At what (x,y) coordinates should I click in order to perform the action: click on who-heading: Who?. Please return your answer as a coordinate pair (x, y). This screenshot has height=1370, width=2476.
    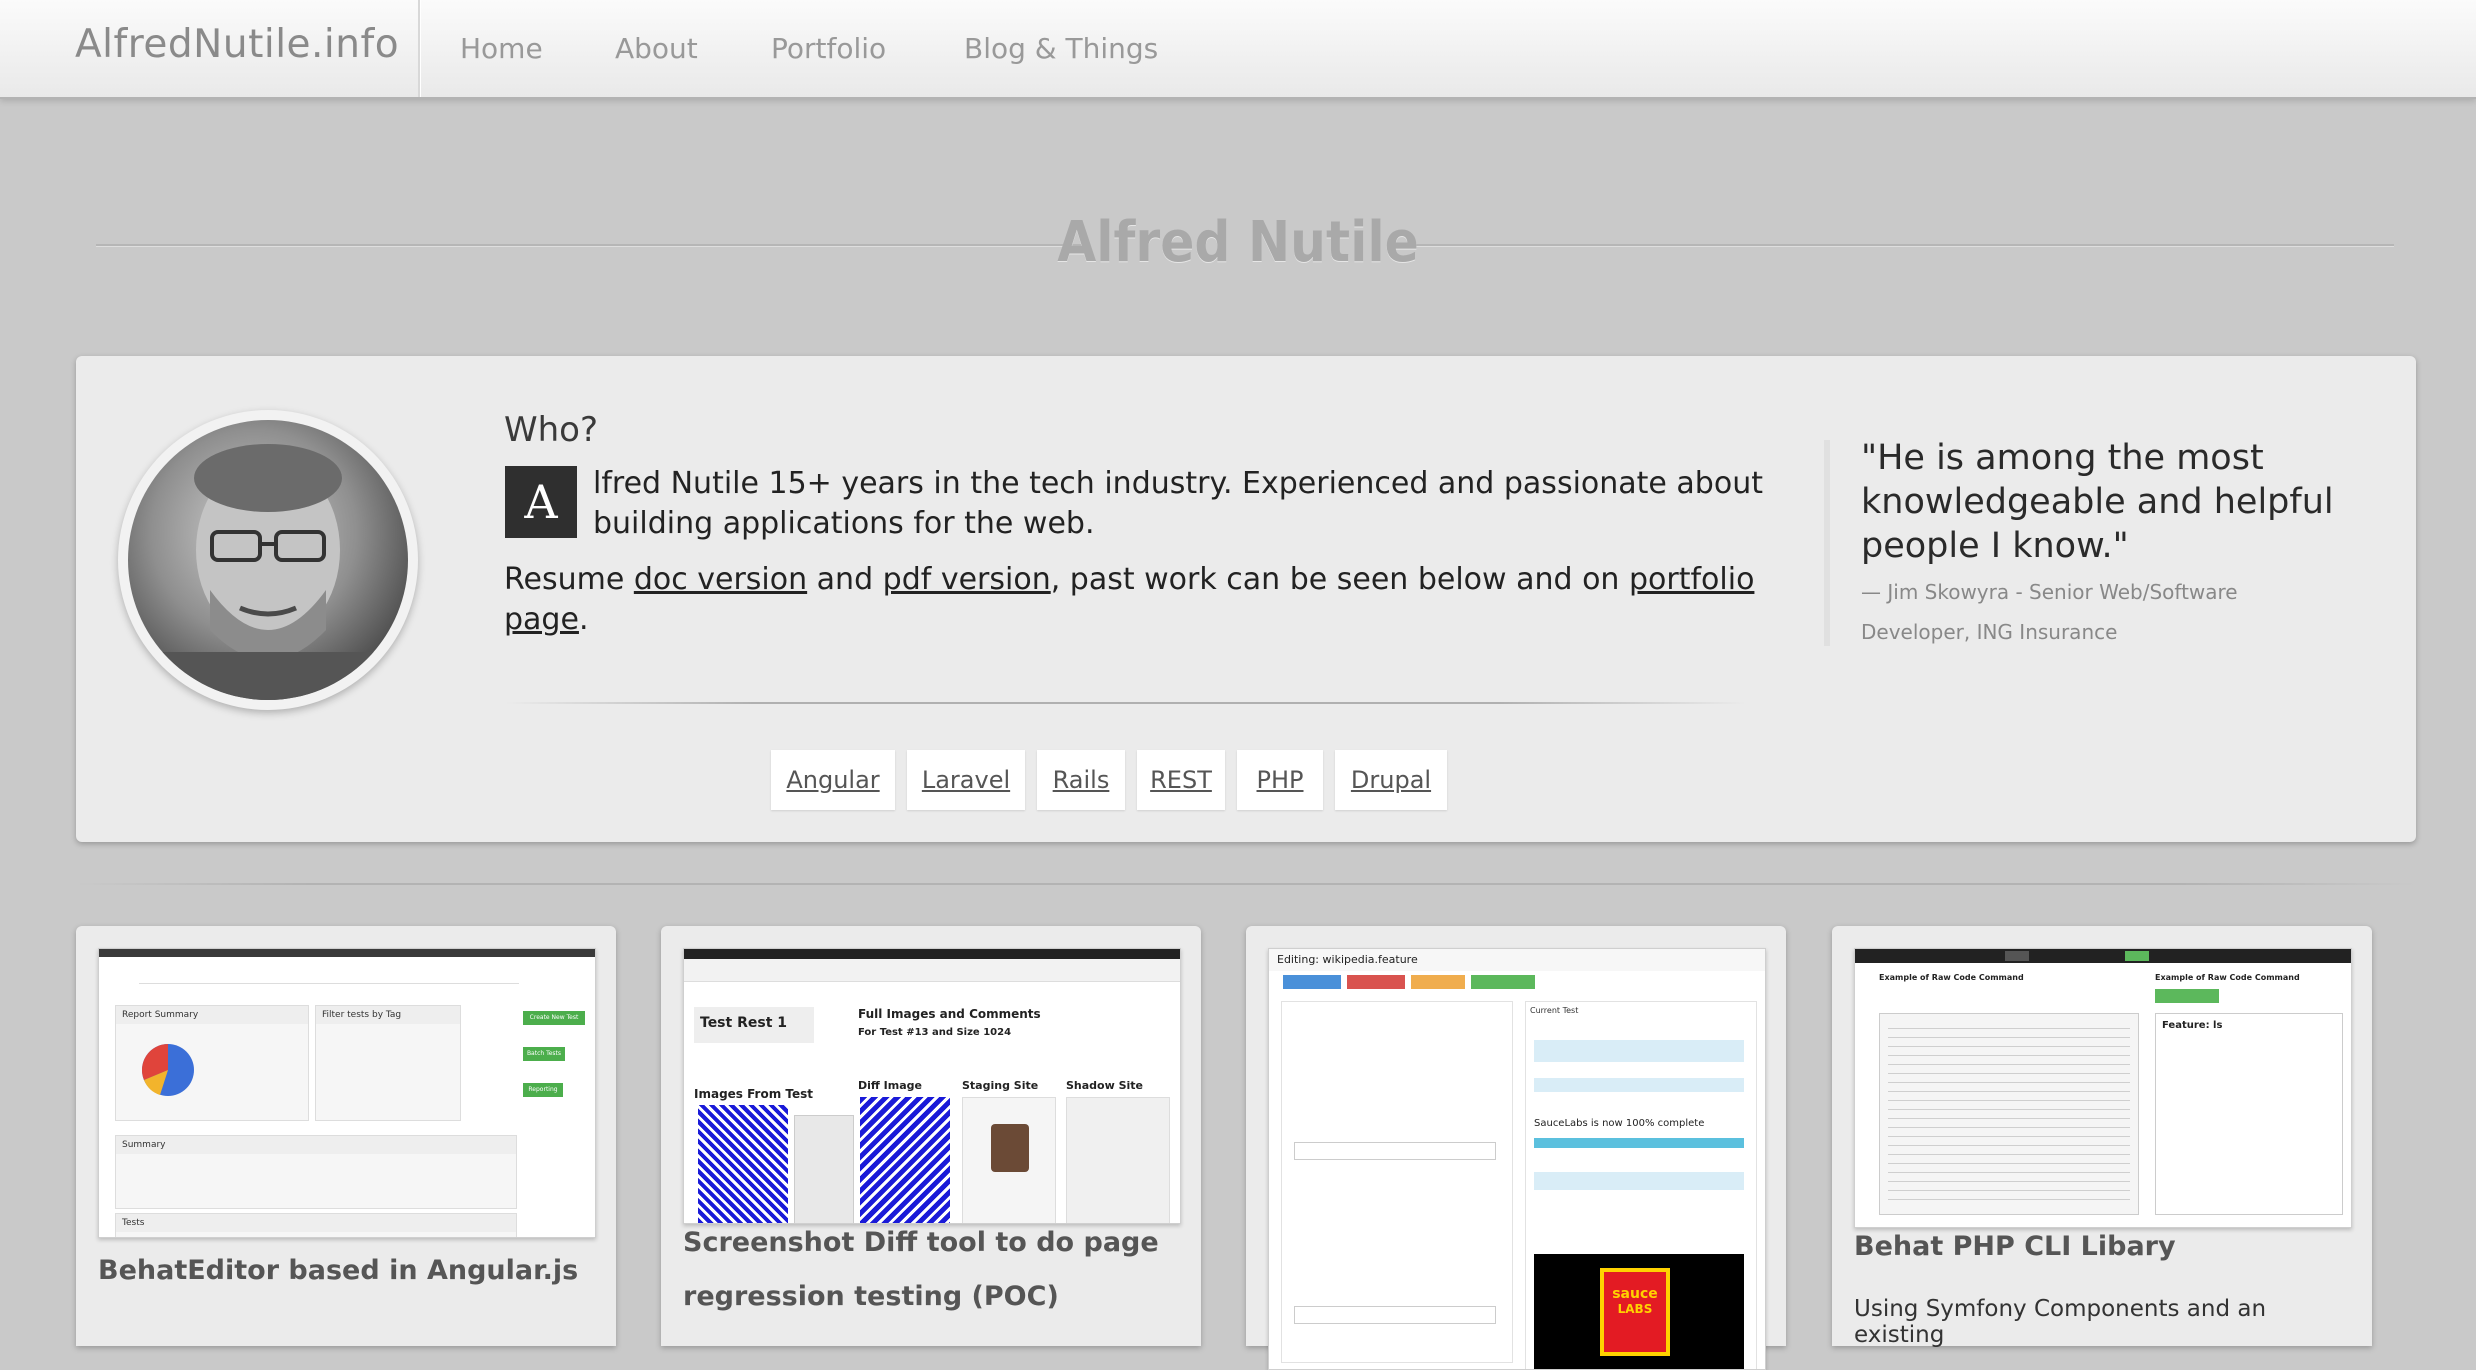
    Looking at the image, I should click on (551, 430).